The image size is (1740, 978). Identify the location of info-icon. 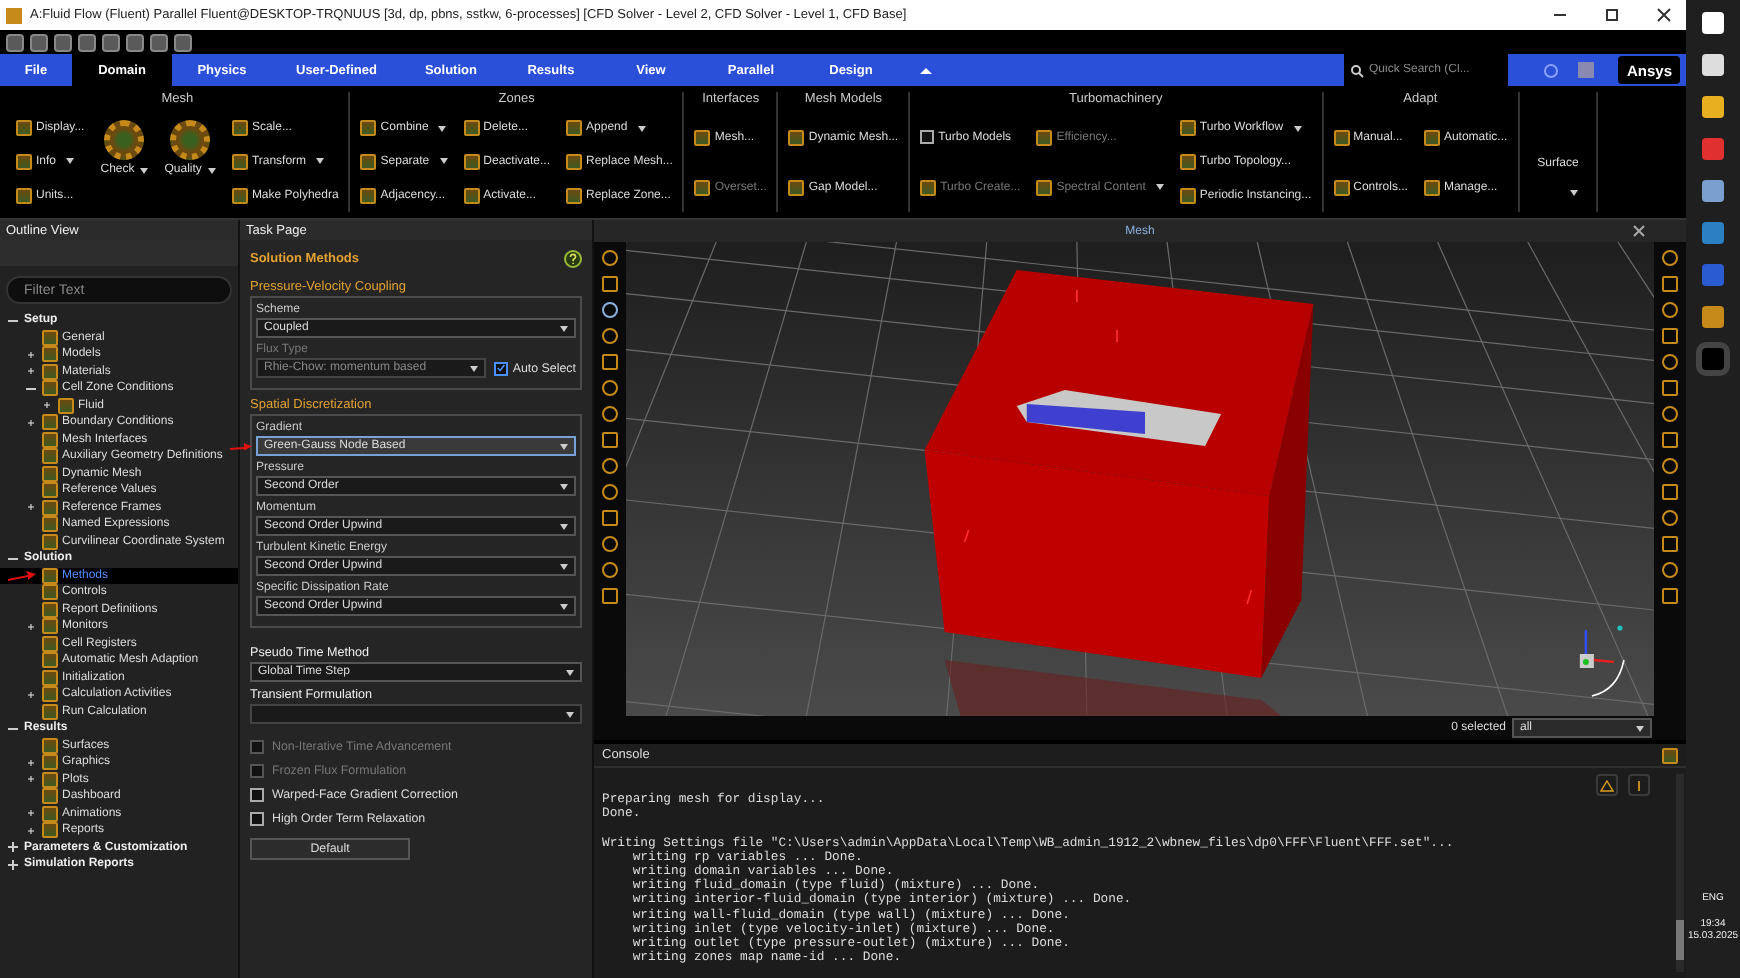
(1639, 785).